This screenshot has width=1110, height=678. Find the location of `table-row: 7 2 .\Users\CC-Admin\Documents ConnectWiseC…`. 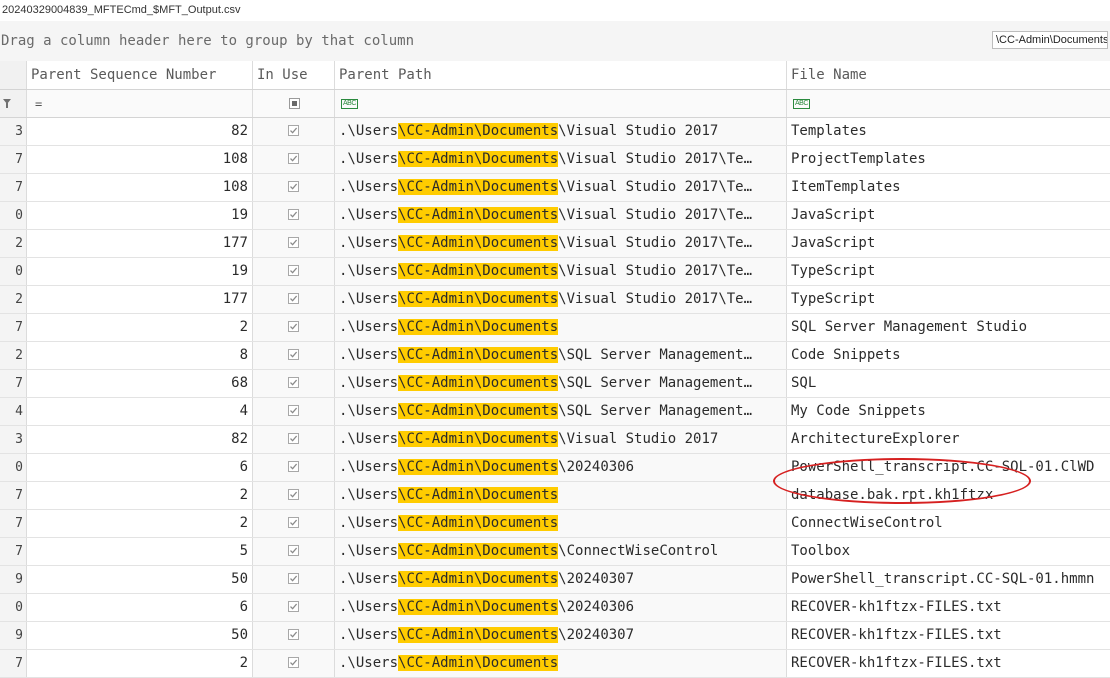

table-row: 7 2 .\Users\CC-Admin\Documents ConnectWiseC… is located at coordinates (555, 524).